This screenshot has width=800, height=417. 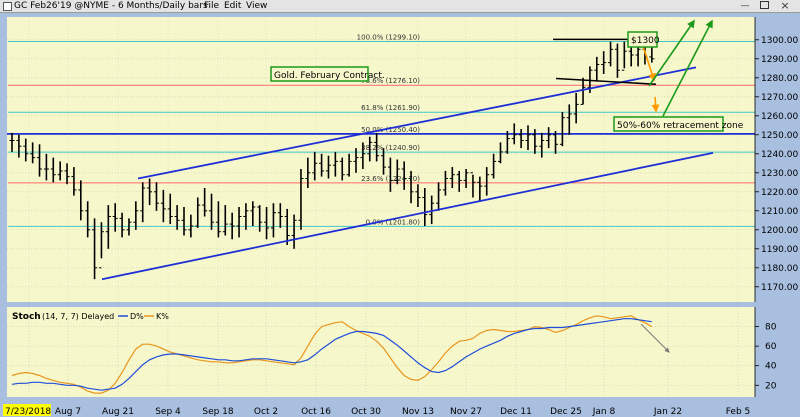 What do you see at coordinates (366, 412) in the screenshot?
I see `date-tick-label: Oct 30` at bounding box center [366, 412].